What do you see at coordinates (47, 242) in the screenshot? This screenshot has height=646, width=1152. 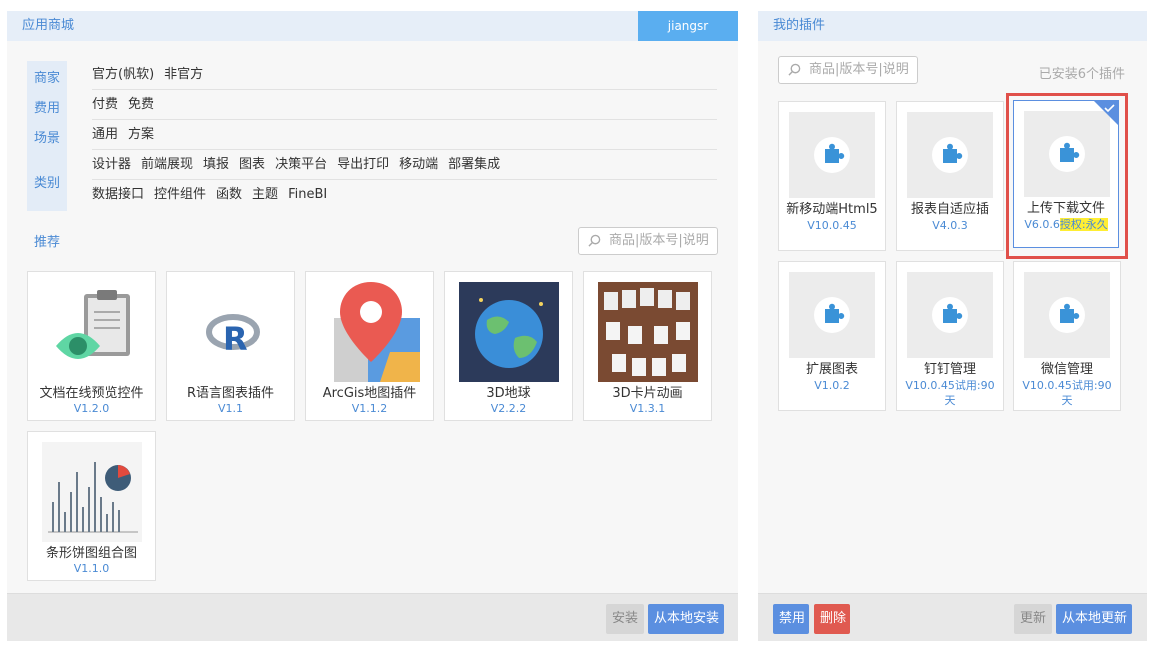 I see `recommend-title: 推荐` at bounding box center [47, 242].